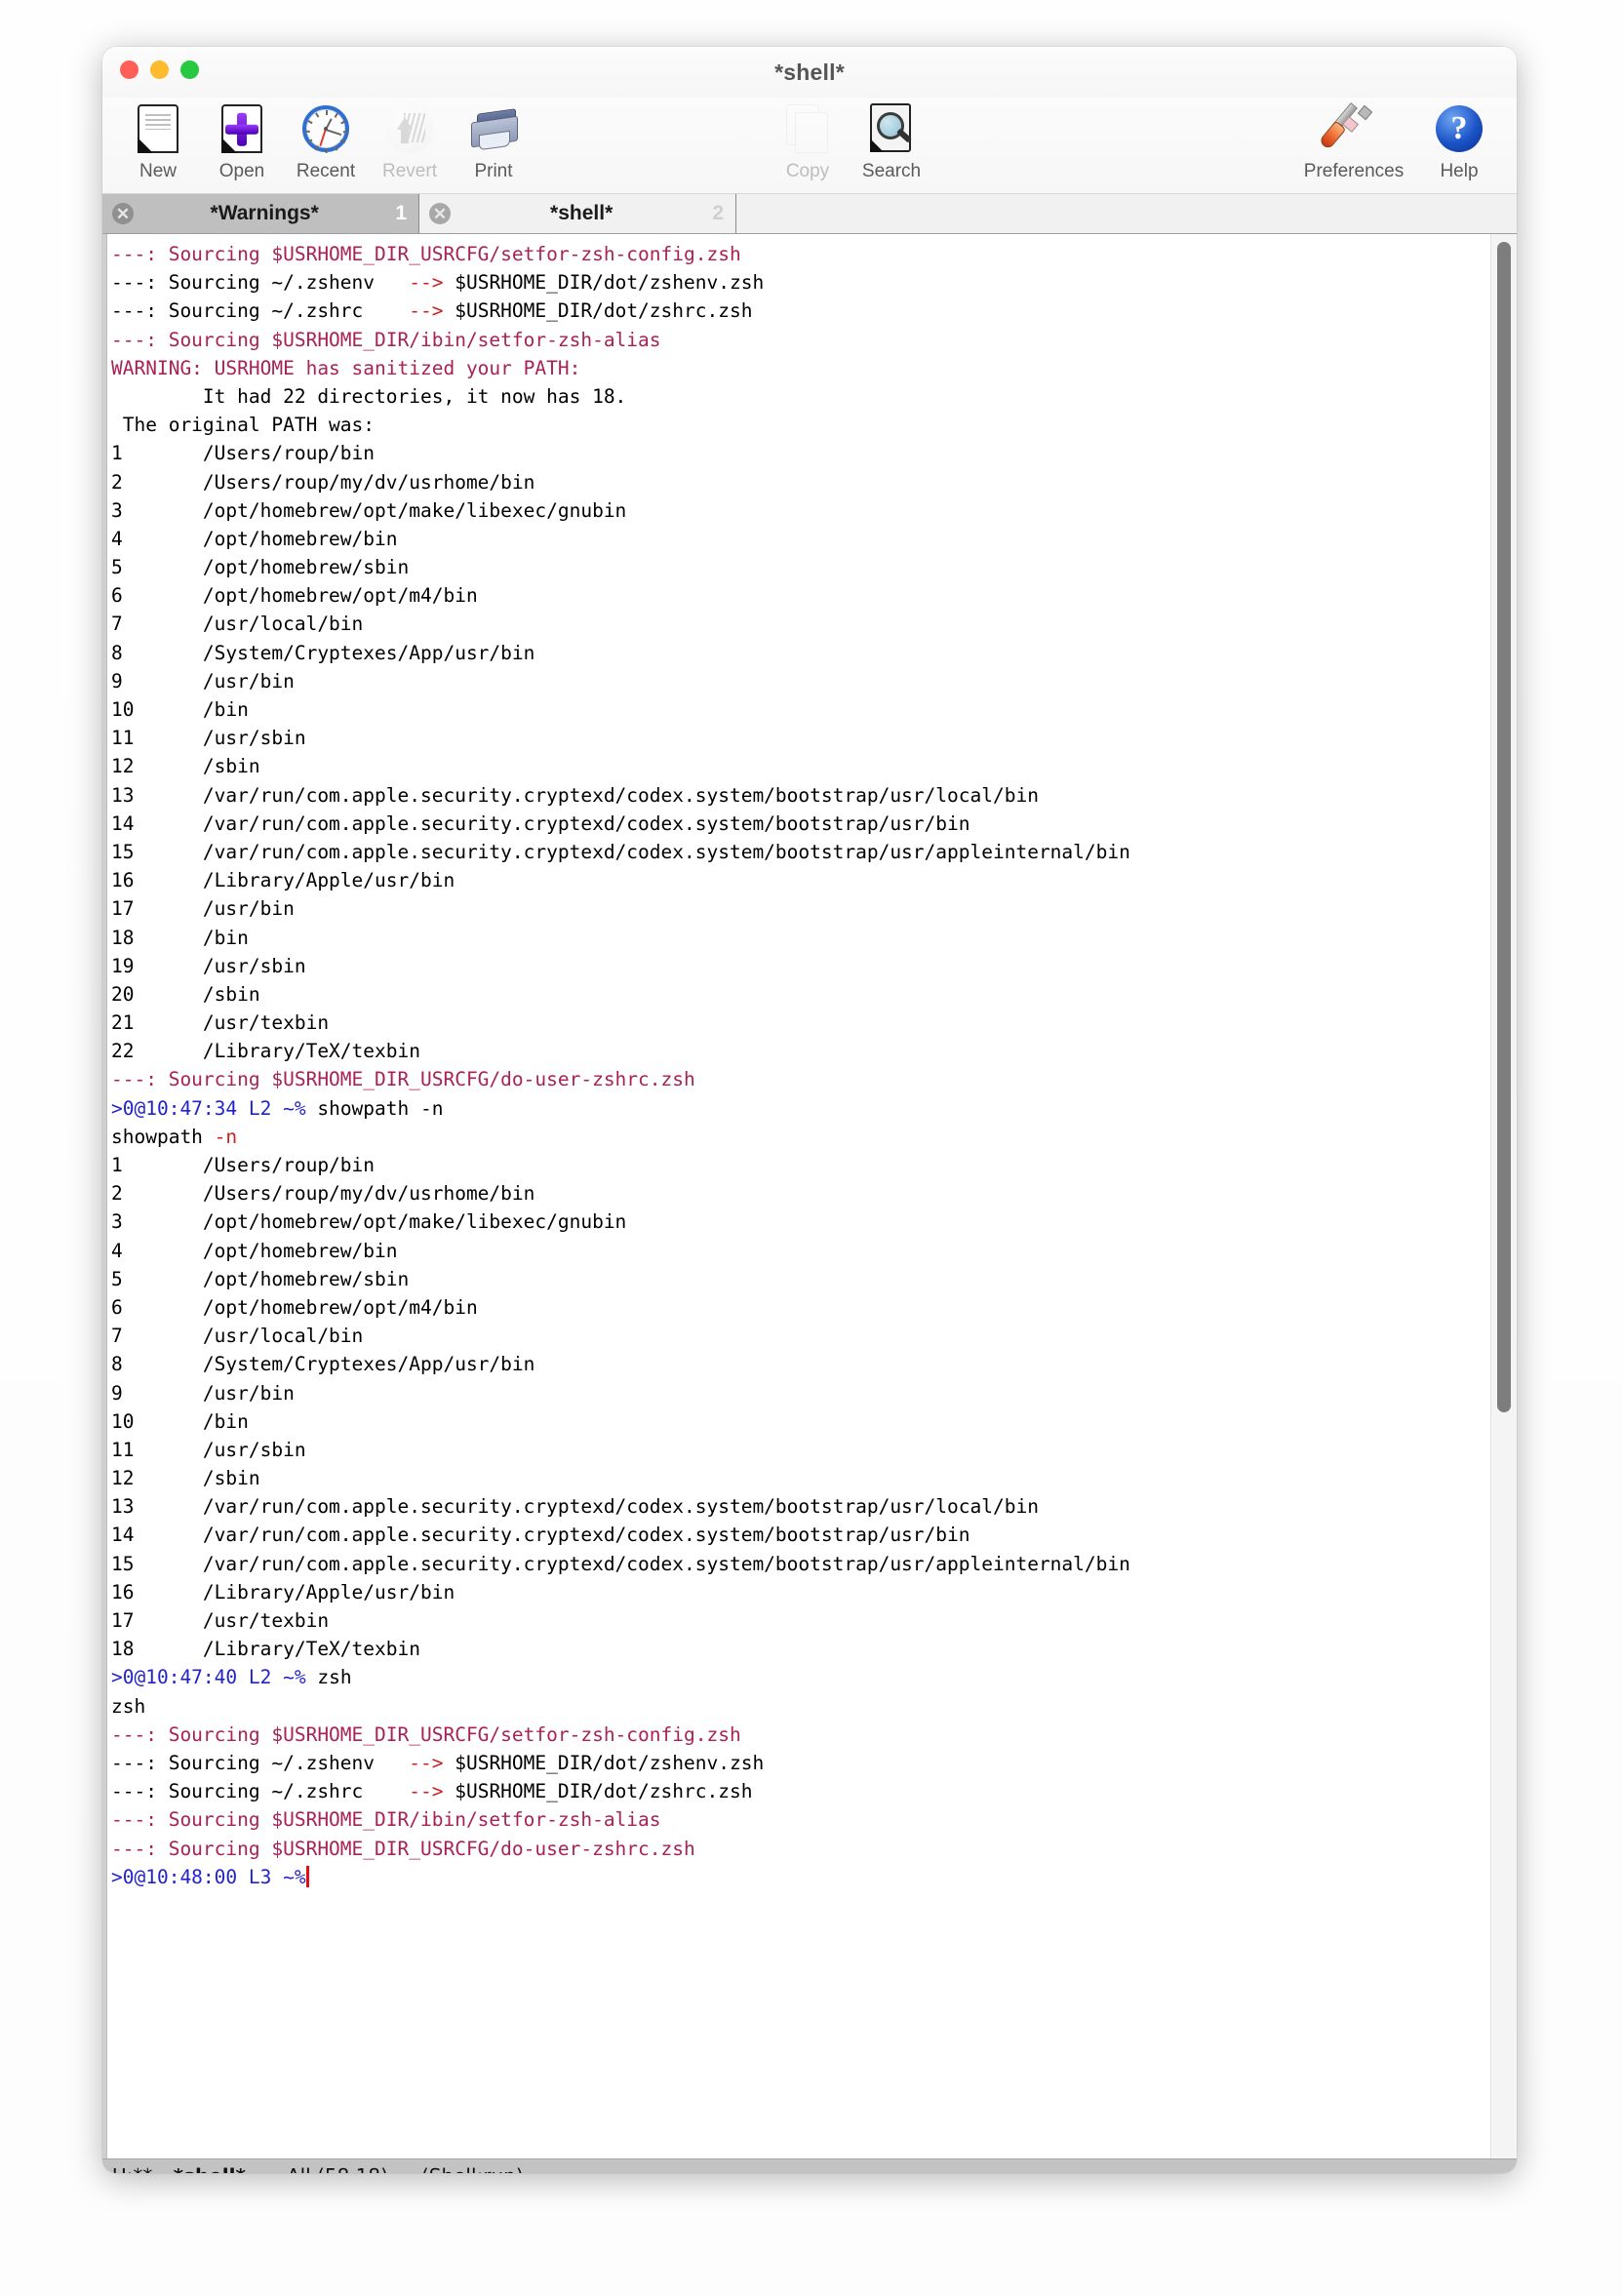 Image resolution: width=1623 pixels, height=2296 pixels. What do you see at coordinates (369, 510) in the screenshot?
I see `terminal-text: 3 /opt/homebrew/opt/make/libexec/gnubin` at bounding box center [369, 510].